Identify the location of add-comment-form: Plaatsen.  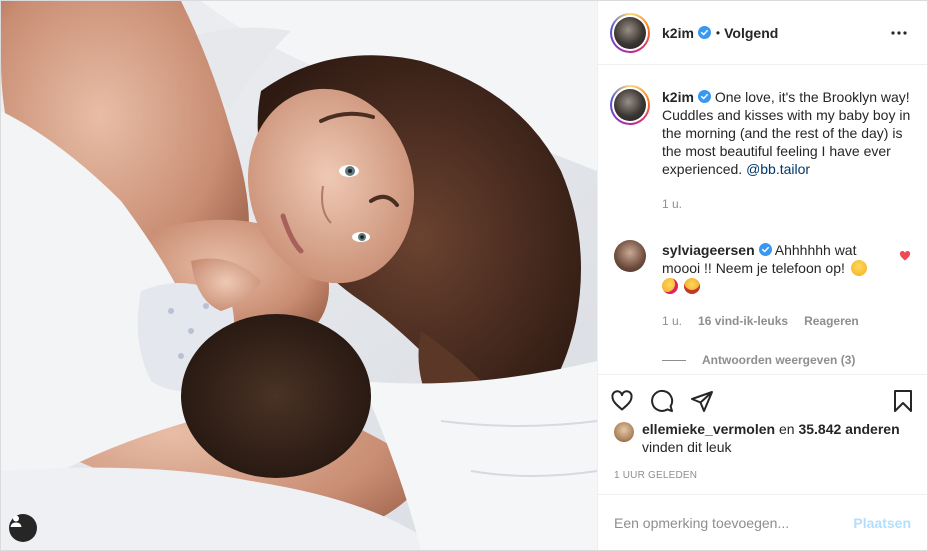
(762, 522).